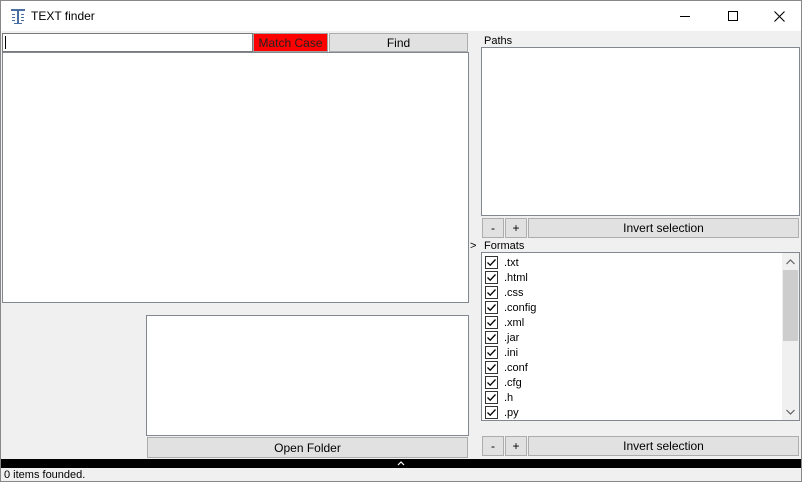 This screenshot has height=482, width=802. I want to click on chevron-down-icon, so click(790, 412).